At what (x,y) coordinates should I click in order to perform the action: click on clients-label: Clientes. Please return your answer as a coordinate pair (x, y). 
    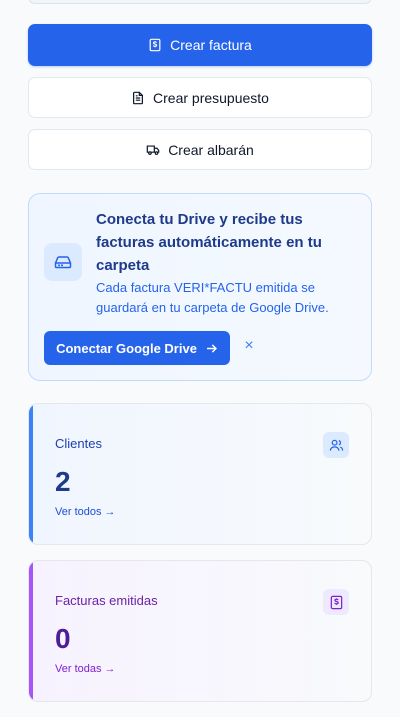
    Looking at the image, I should click on (78, 443).